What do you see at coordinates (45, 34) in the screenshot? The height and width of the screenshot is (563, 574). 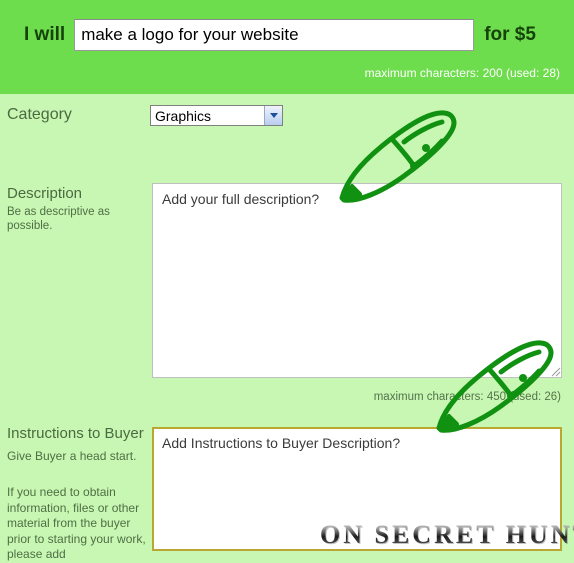 I see `i-will-label: I will` at bounding box center [45, 34].